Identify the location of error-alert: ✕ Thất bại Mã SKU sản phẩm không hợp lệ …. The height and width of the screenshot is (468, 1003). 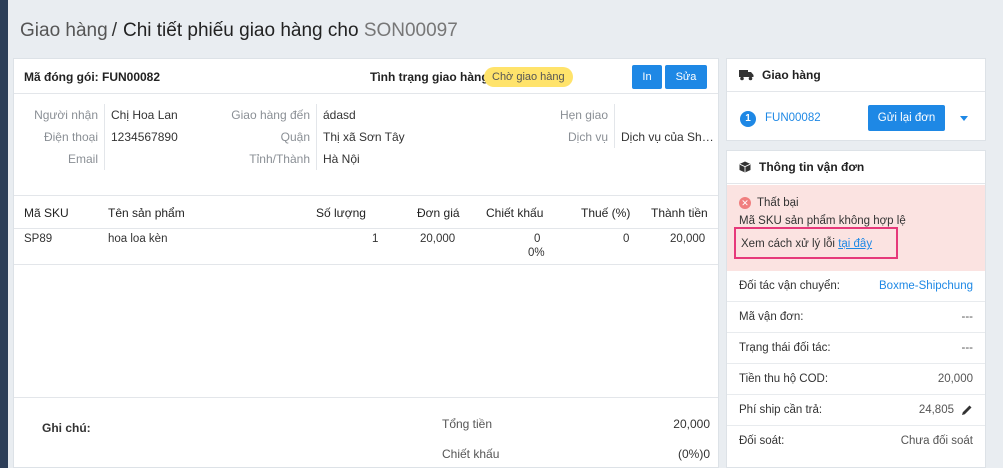
(856, 228).